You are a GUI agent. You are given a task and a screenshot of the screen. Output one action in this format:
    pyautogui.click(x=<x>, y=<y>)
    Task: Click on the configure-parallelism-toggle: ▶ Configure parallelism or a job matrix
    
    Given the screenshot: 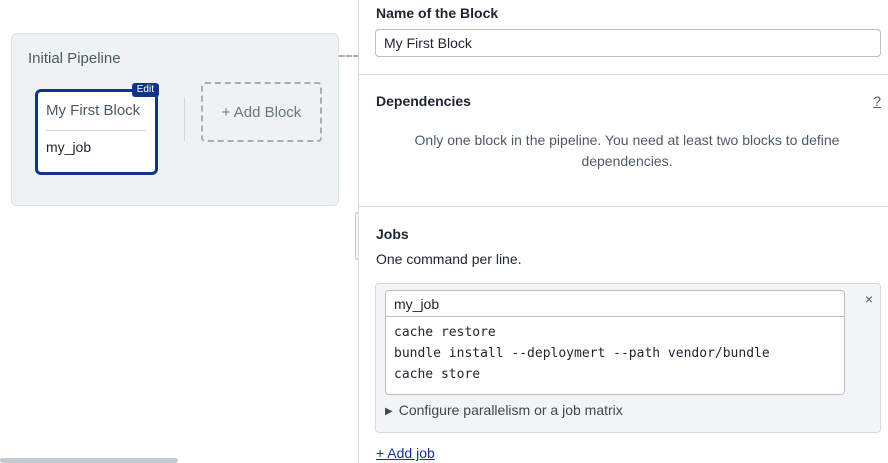 What is the action you would take?
    pyautogui.click(x=504, y=410)
    